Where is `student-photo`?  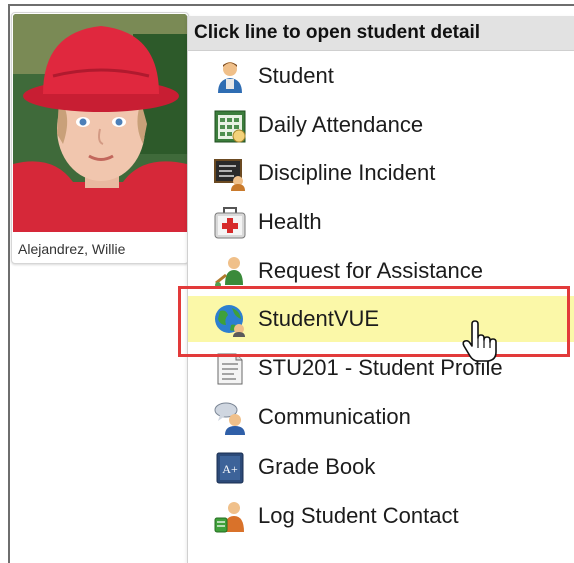 student-photo is located at coordinates (100, 123).